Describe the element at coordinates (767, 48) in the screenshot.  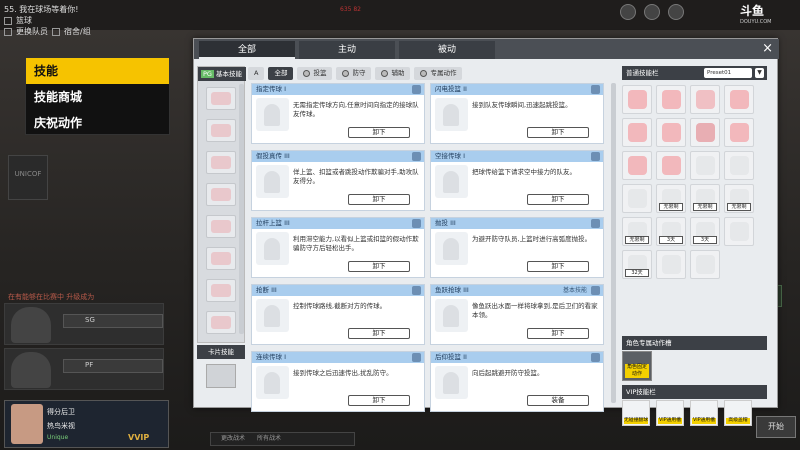
I see `close-icon: ×` at that location.